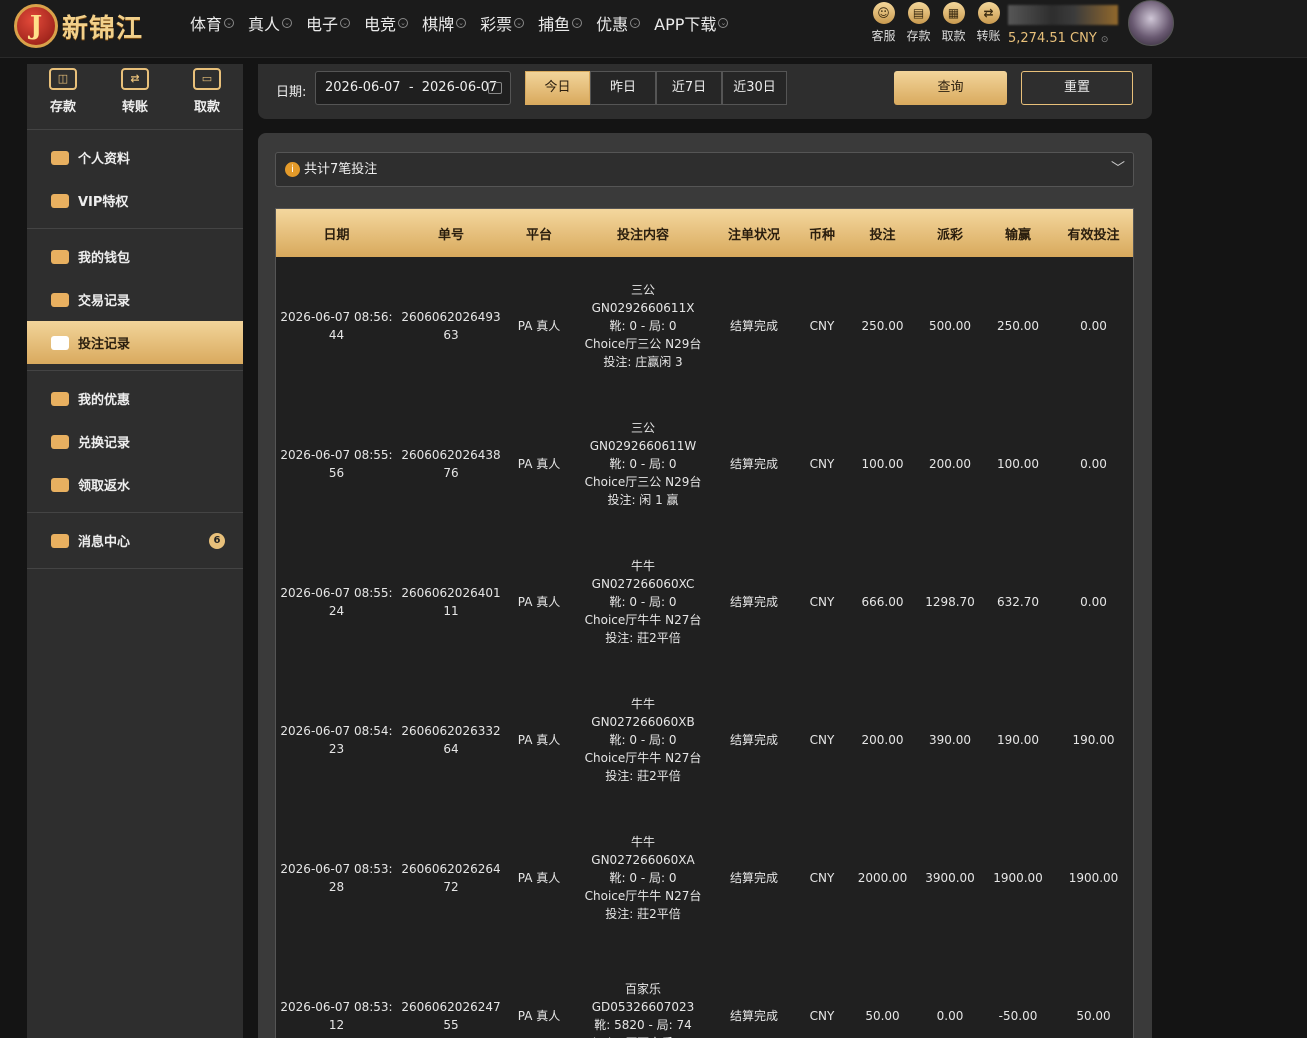 This screenshot has width=1307, height=1038. I want to click on summary-text: 共计7笔投注, so click(341, 169).